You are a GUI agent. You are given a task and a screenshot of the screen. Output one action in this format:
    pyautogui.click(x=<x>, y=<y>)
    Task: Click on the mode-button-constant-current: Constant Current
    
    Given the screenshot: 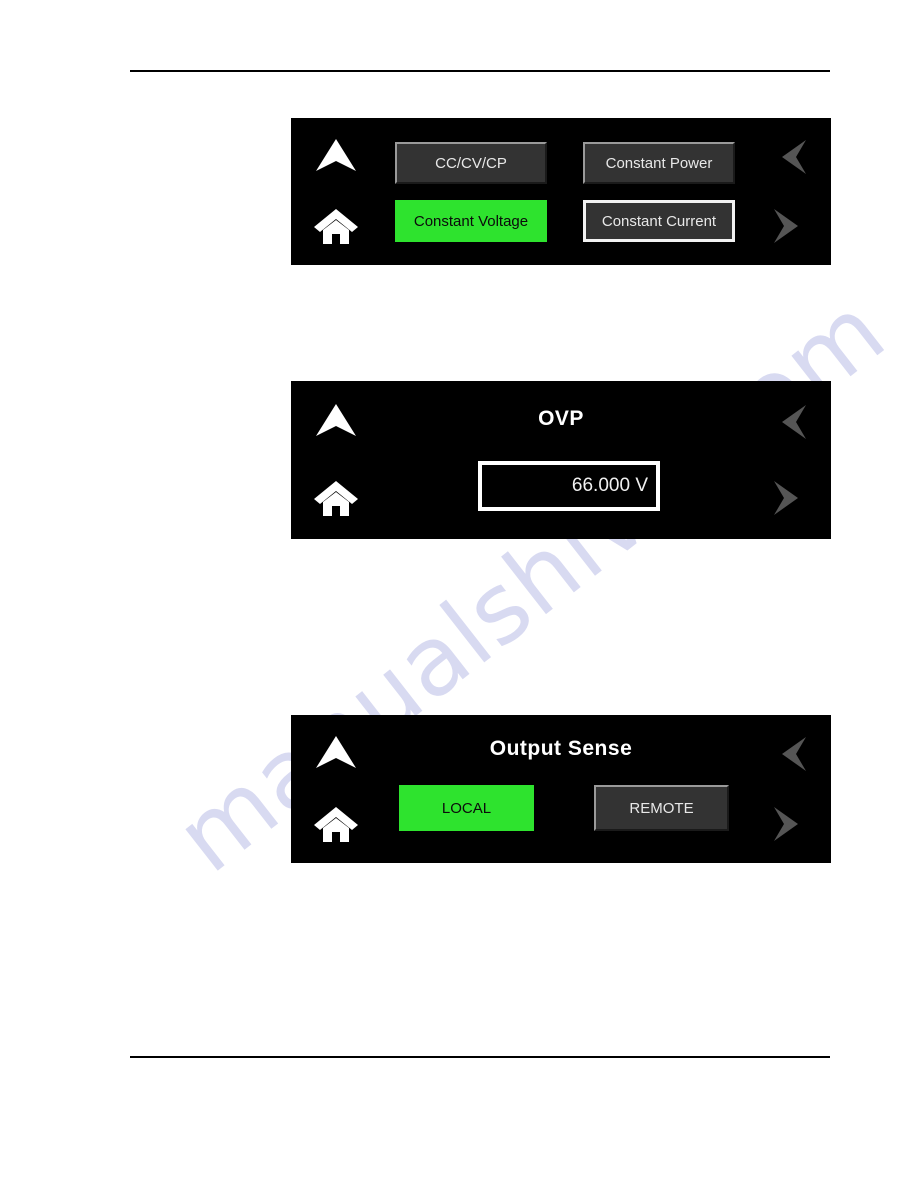 What is the action you would take?
    pyautogui.click(x=659, y=221)
    